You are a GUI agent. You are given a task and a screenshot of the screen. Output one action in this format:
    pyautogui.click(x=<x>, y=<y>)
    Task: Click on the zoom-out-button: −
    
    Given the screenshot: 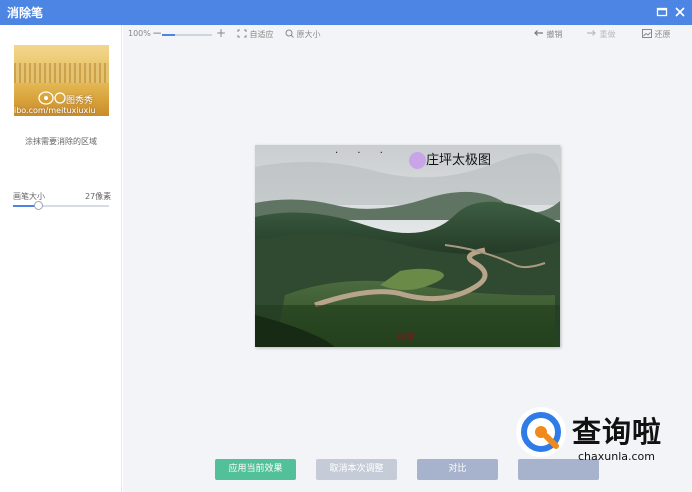 What is the action you would take?
    pyautogui.click(x=157, y=33)
    